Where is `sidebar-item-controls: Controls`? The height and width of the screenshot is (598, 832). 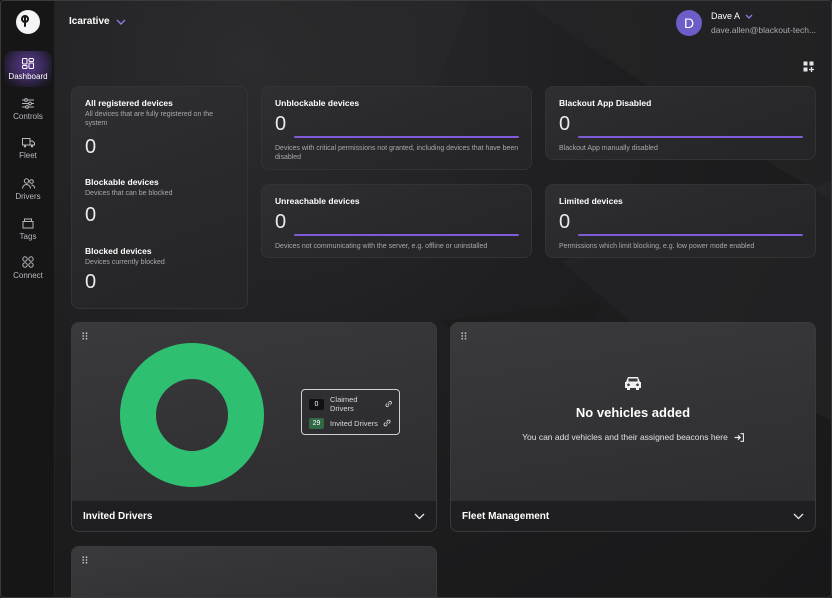 sidebar-item-controls: Controls is located at coordinates (28, 109).